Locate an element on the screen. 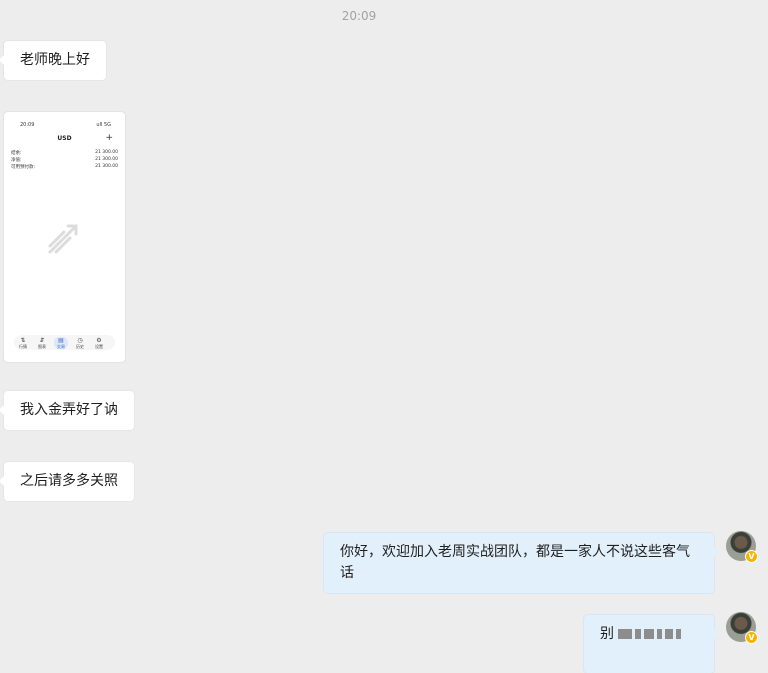 The width and height of the screenshot is (768, 673). history-icon: ◷ is located at coordinates (80, 340).